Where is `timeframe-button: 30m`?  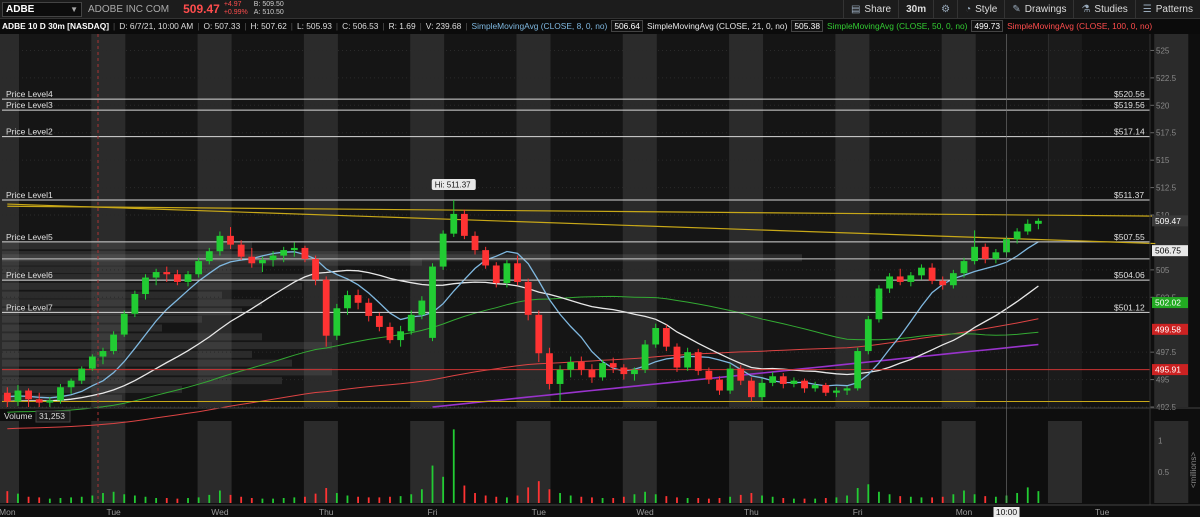 timeframe-button: 30m is located at coordinates (915, 9).